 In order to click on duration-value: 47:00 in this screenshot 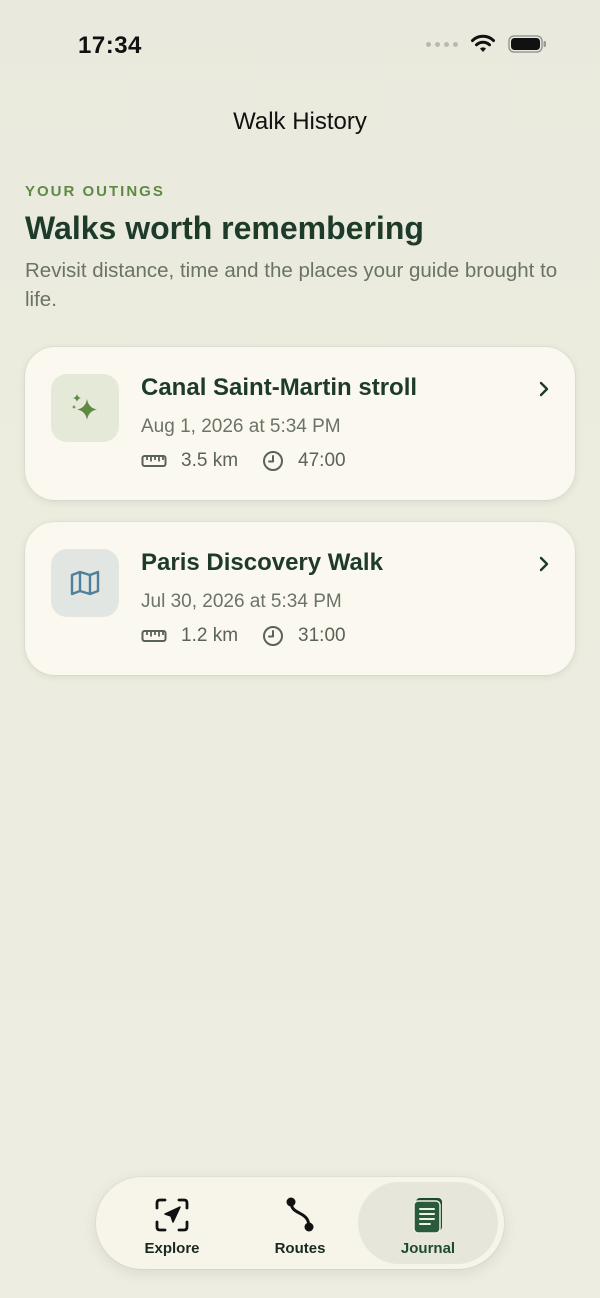, I will do `click(322, 460)`.